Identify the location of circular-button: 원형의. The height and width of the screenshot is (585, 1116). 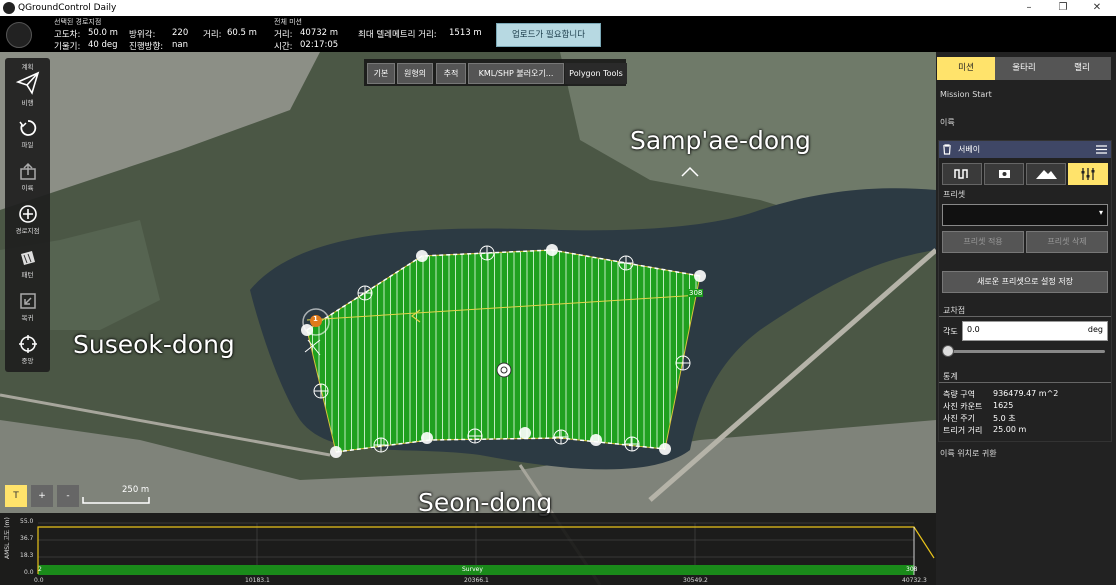
(415, 73).